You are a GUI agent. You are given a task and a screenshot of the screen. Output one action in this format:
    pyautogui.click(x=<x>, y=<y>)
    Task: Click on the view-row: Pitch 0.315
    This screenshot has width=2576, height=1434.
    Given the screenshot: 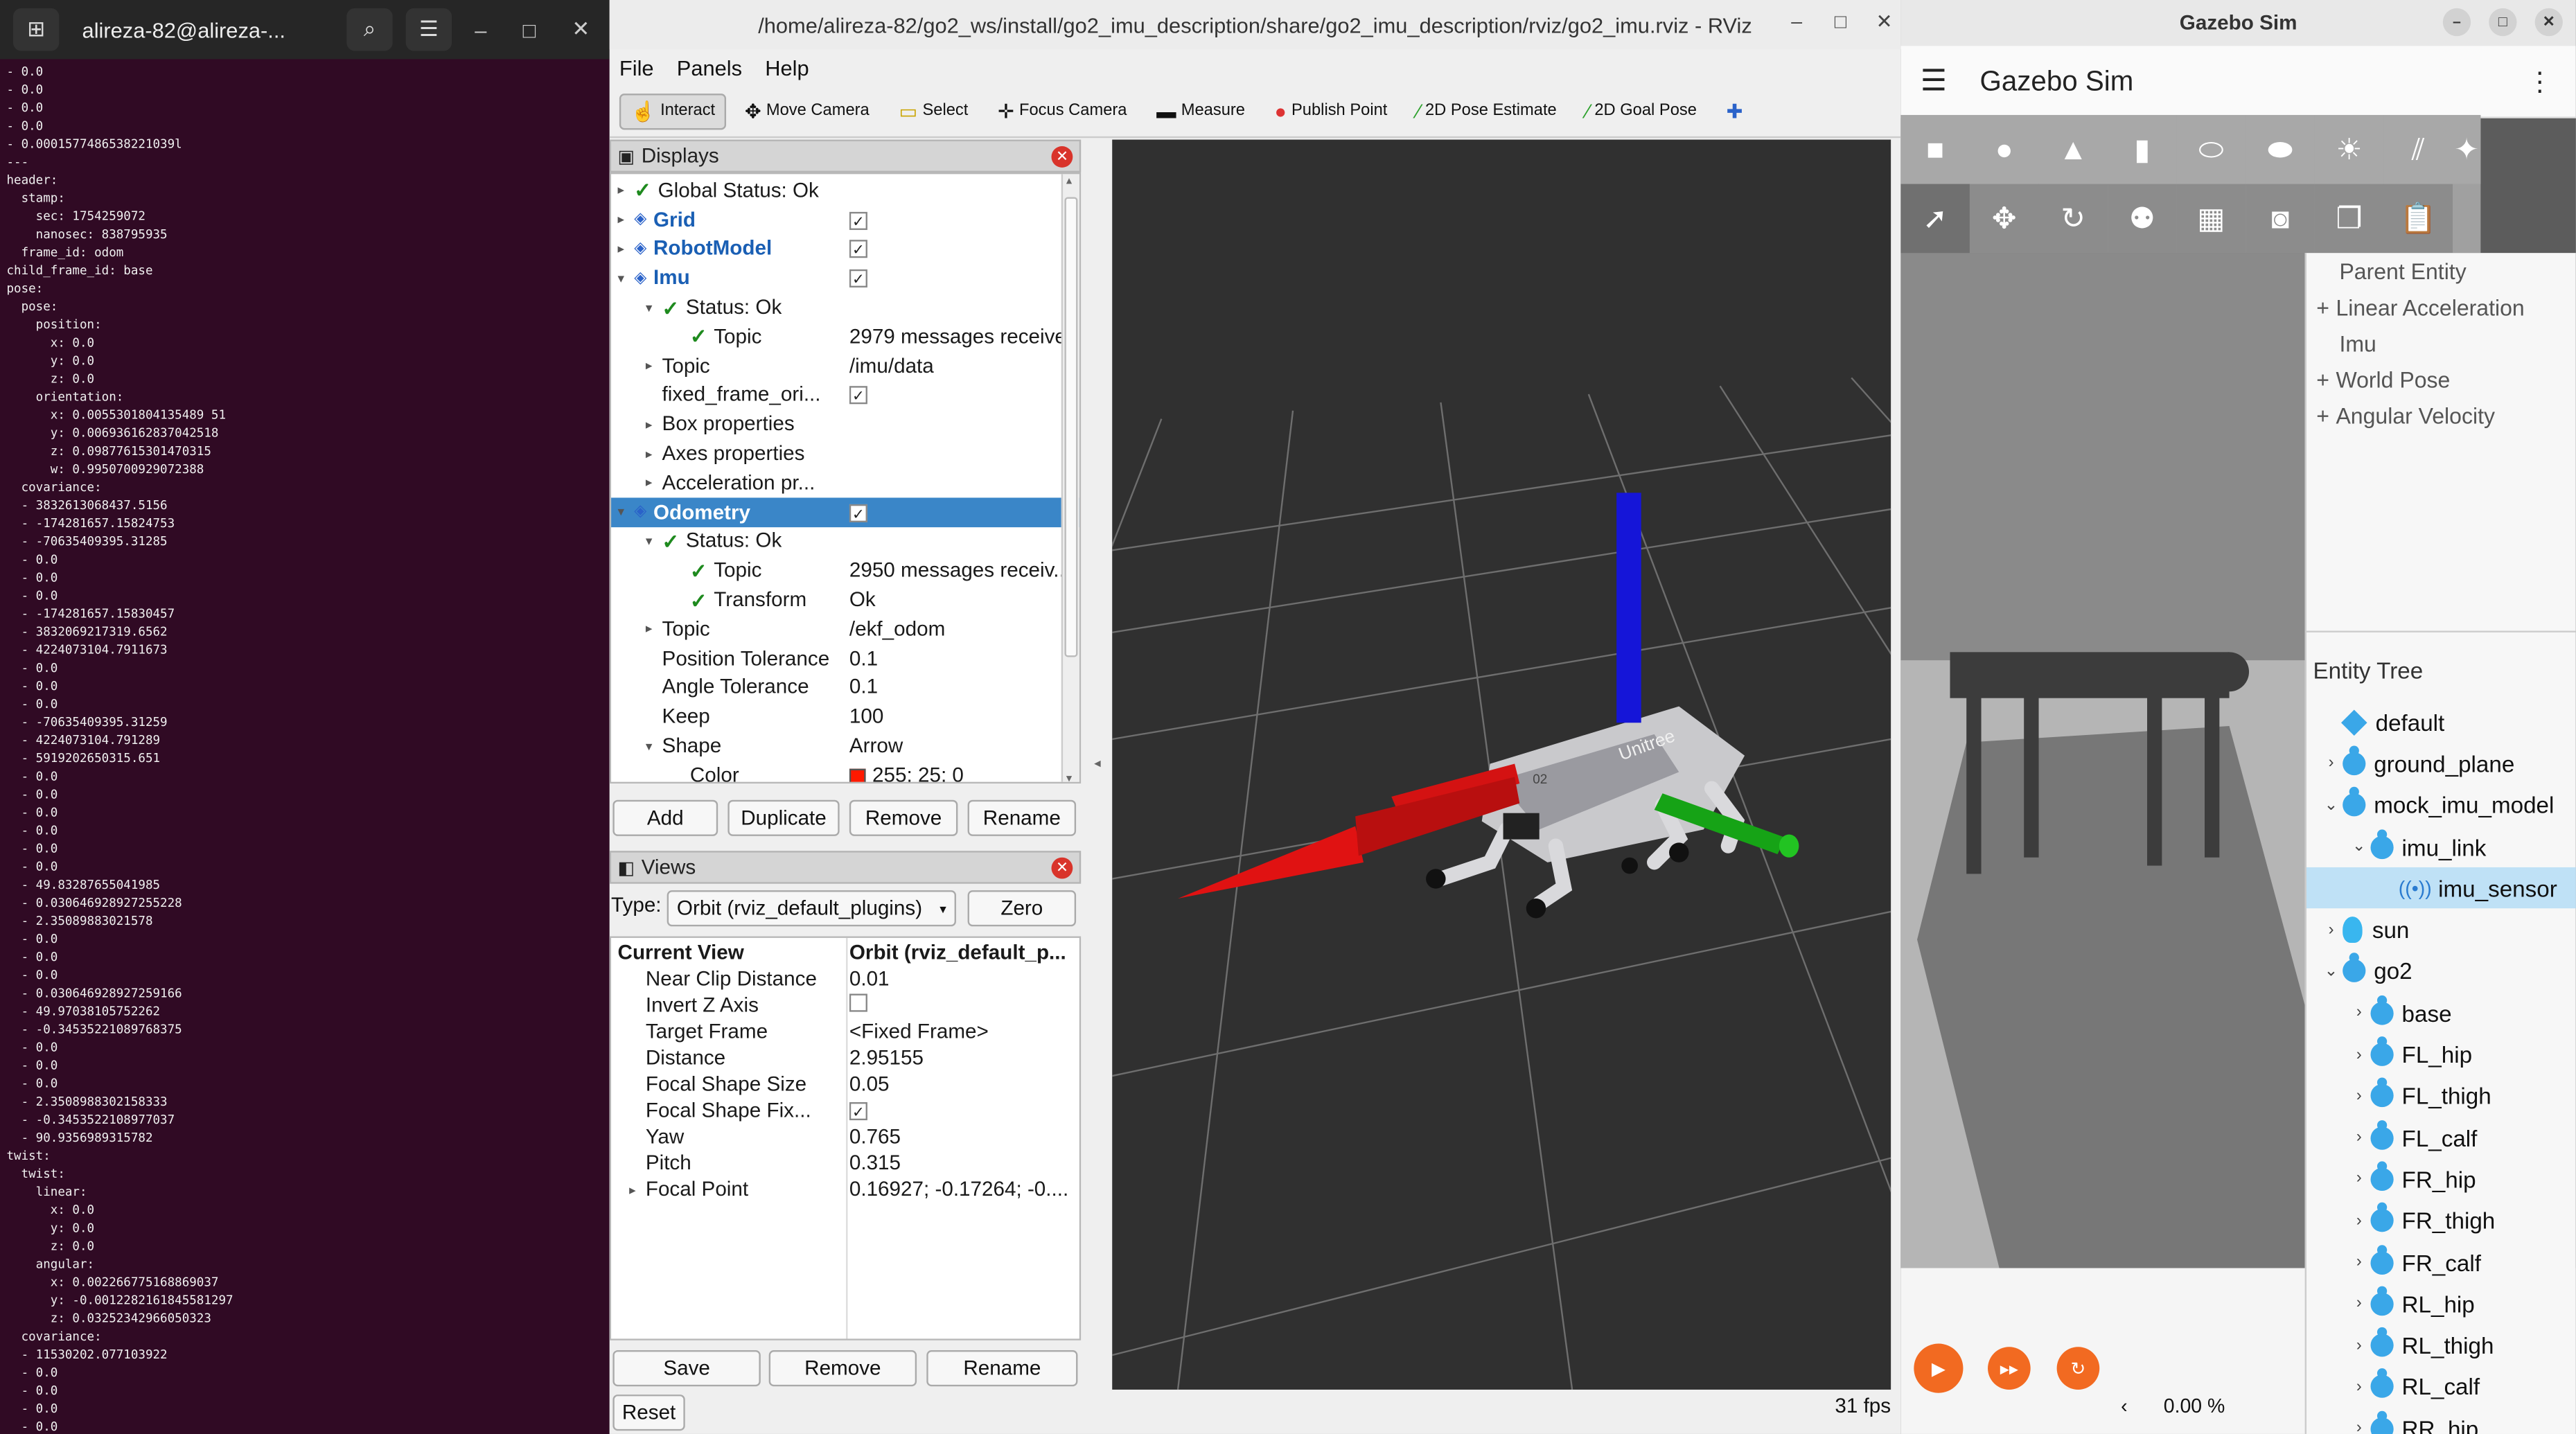 What is the action you would take?
    pyautogui.click(x=845, y=1163)
    